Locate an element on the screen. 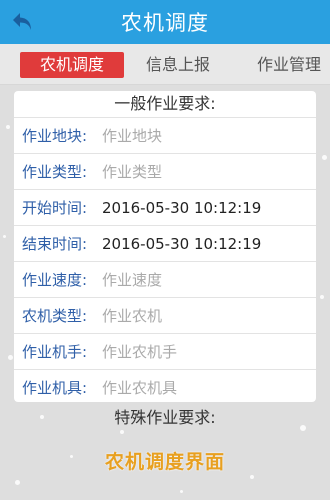 The height and width of the screenshot is (500, 330). work-type-input: 作业类型 is located at coordinates (131, 171).